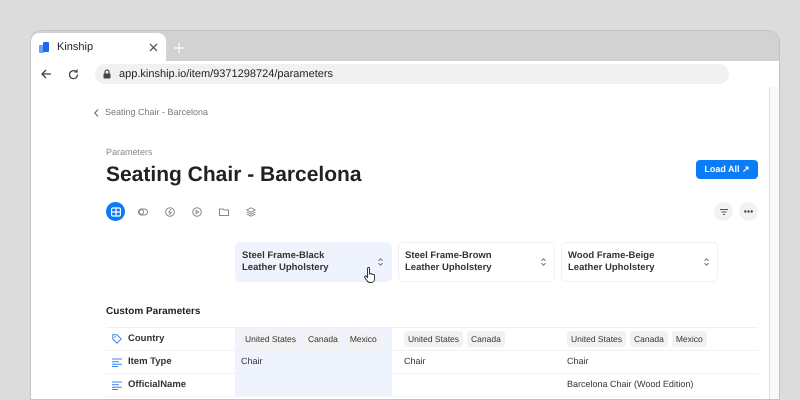 This screenshot has height=400, width=800. I want to click on more-button, so click(748, 211).